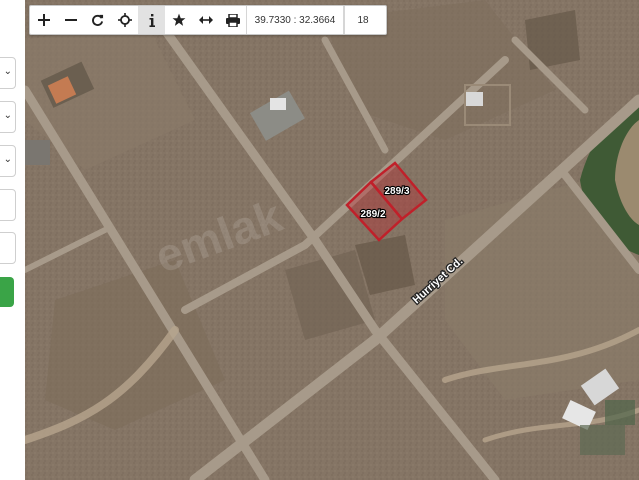  I want to click on info-button, so click(151, 20).